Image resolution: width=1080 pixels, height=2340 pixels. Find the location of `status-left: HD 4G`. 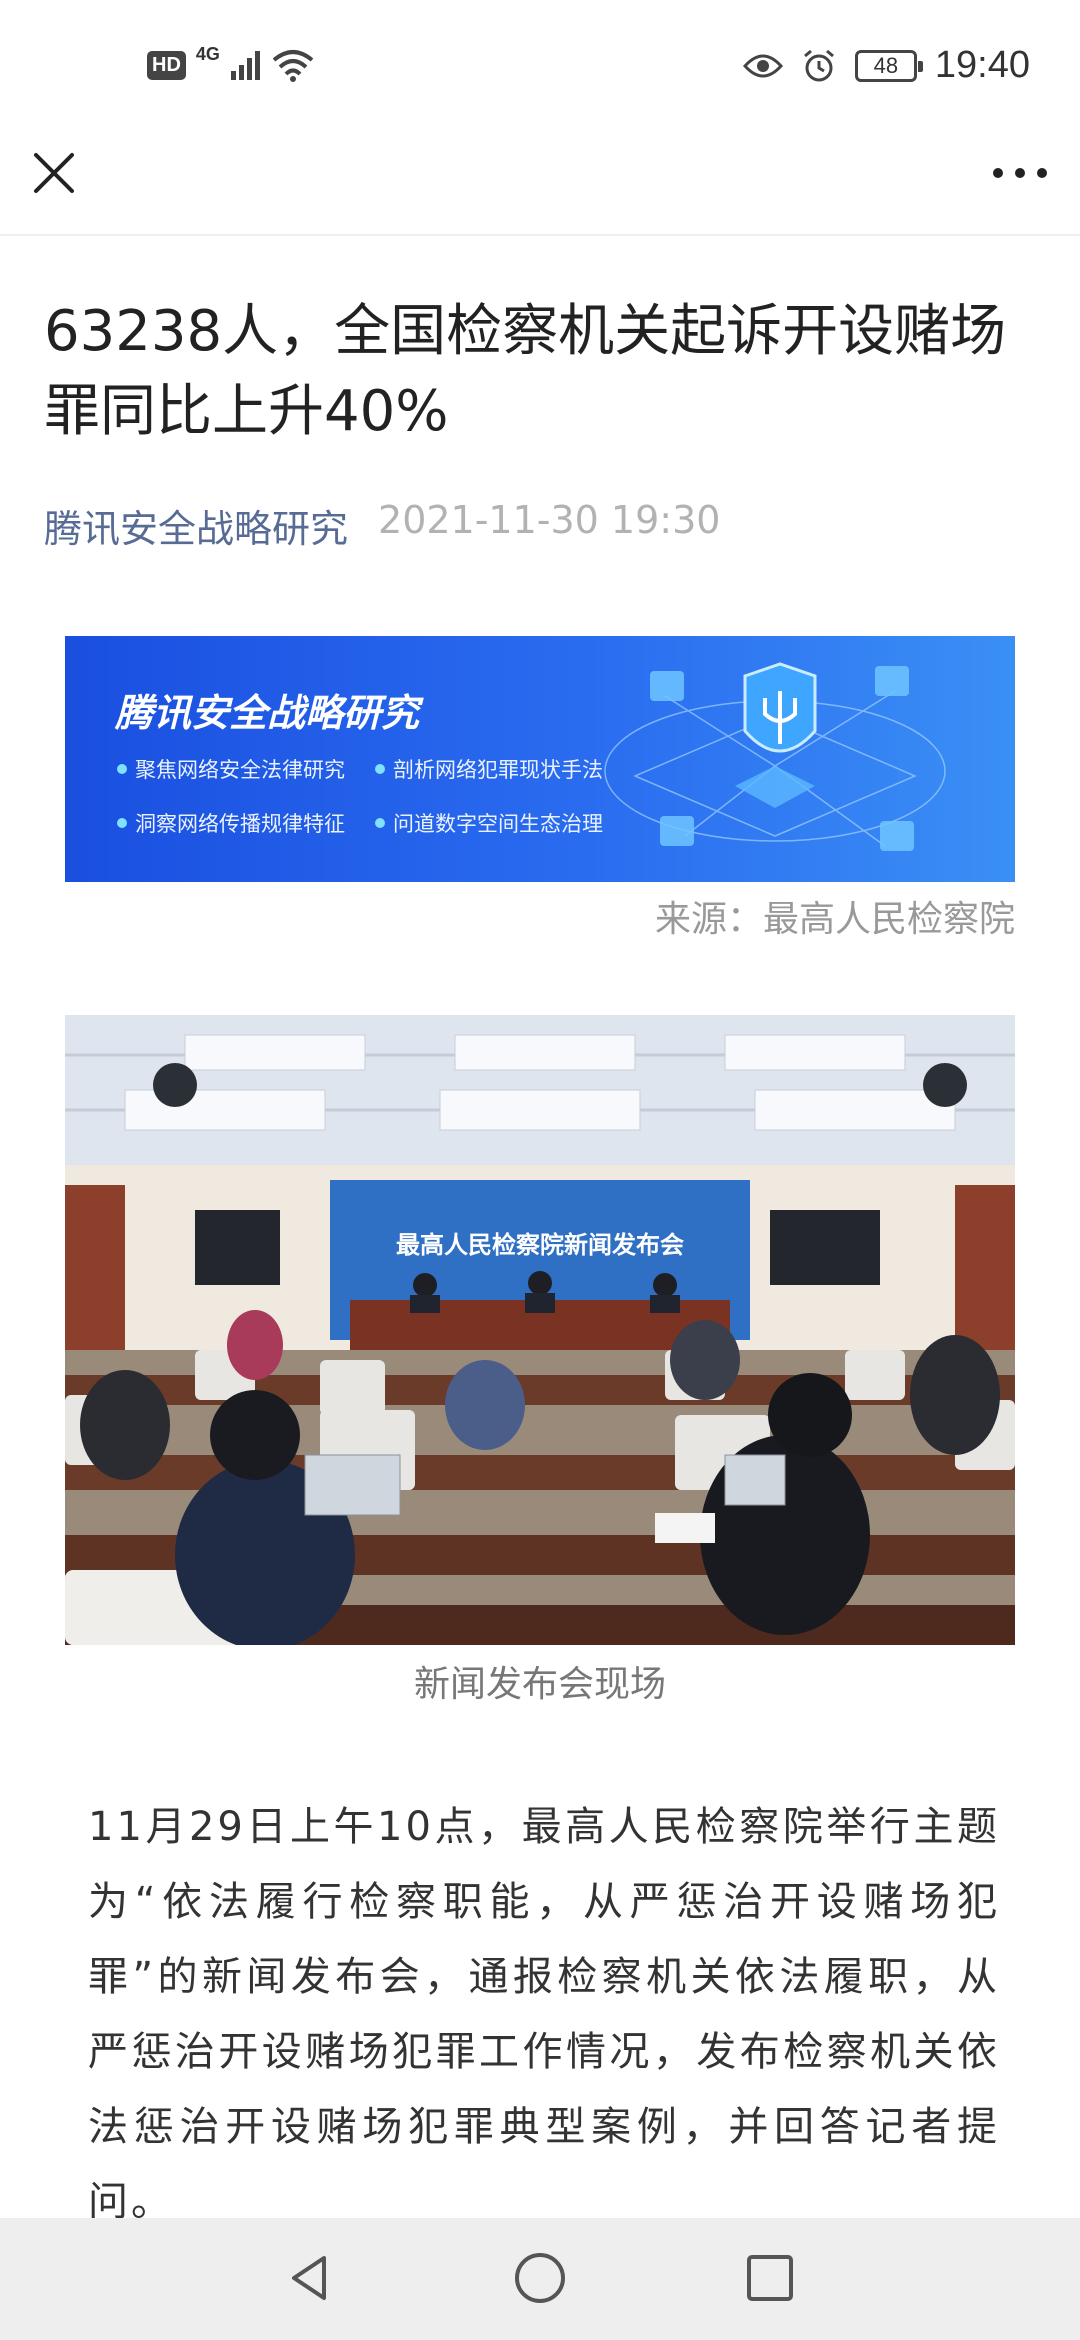

status-left: HD 4G is located at coordinates (230, 63).